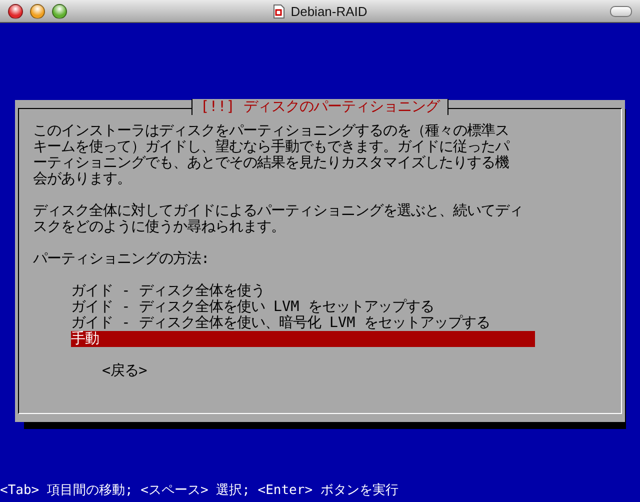 The image size is (640, 502). I want to click on prompt-label: パーティショニングの方法:, so click(122, 259).